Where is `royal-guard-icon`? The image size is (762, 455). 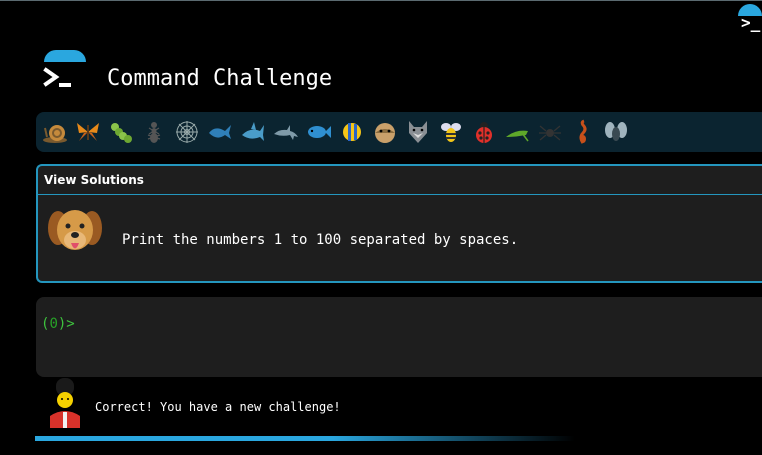
royal-guard-icon is located at coordinates (65, 403).